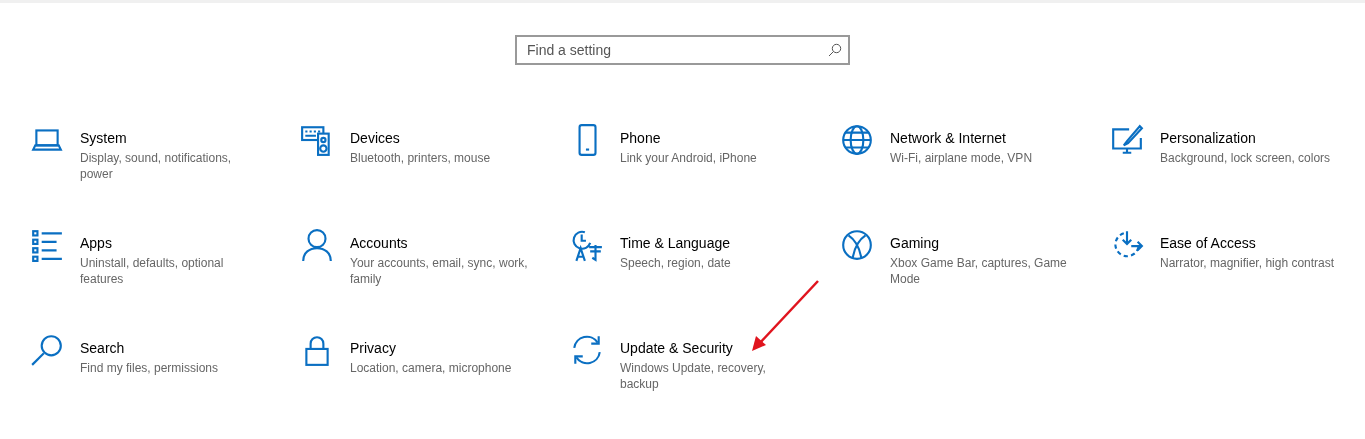 This screenshot has width=1365, height=439. I want to click on category-title: Gaming, so click(915, 243).